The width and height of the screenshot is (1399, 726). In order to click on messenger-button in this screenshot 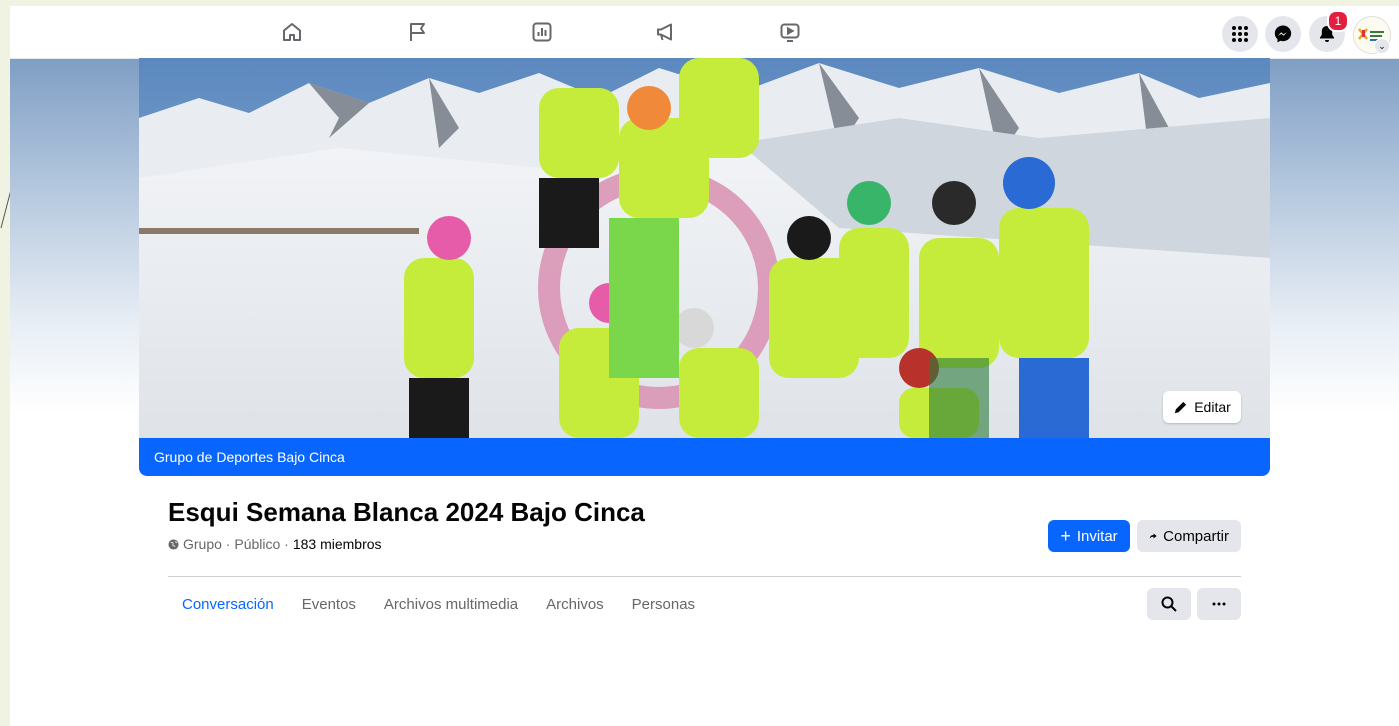, I will do `click(1283, 34)`.